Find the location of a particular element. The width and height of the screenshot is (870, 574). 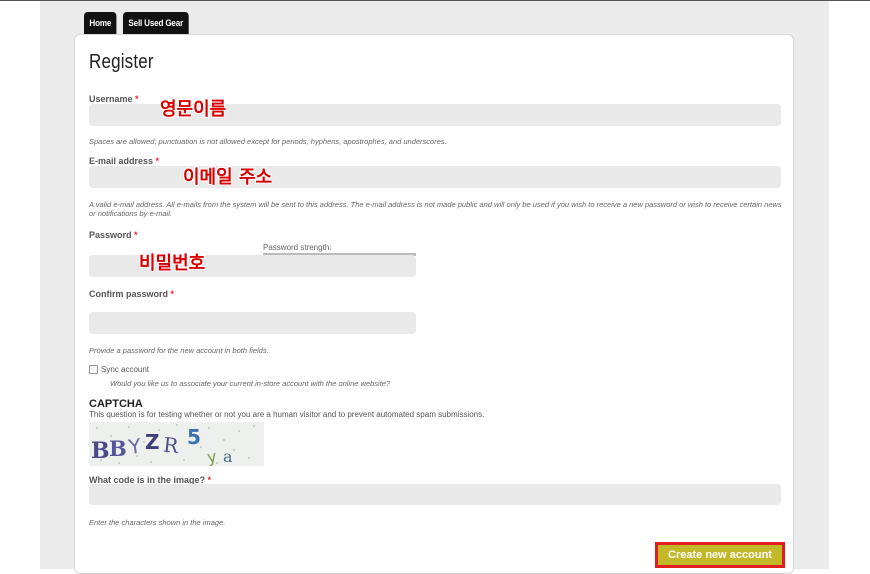

confirm-password-label-text: Confirm password is located at coordinates (129, 294).